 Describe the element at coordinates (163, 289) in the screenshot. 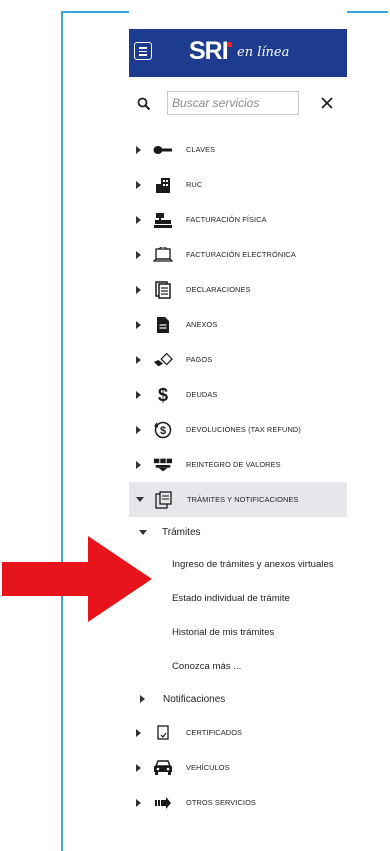

I see `documents-icon` at that location.